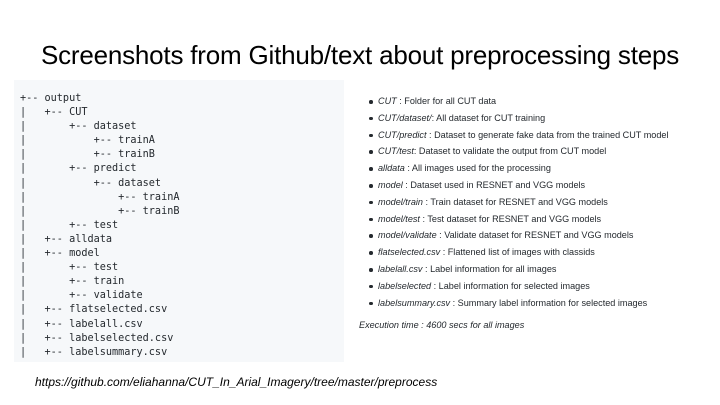  I want to click on folder-name: CUT/test, so click(396, 151).